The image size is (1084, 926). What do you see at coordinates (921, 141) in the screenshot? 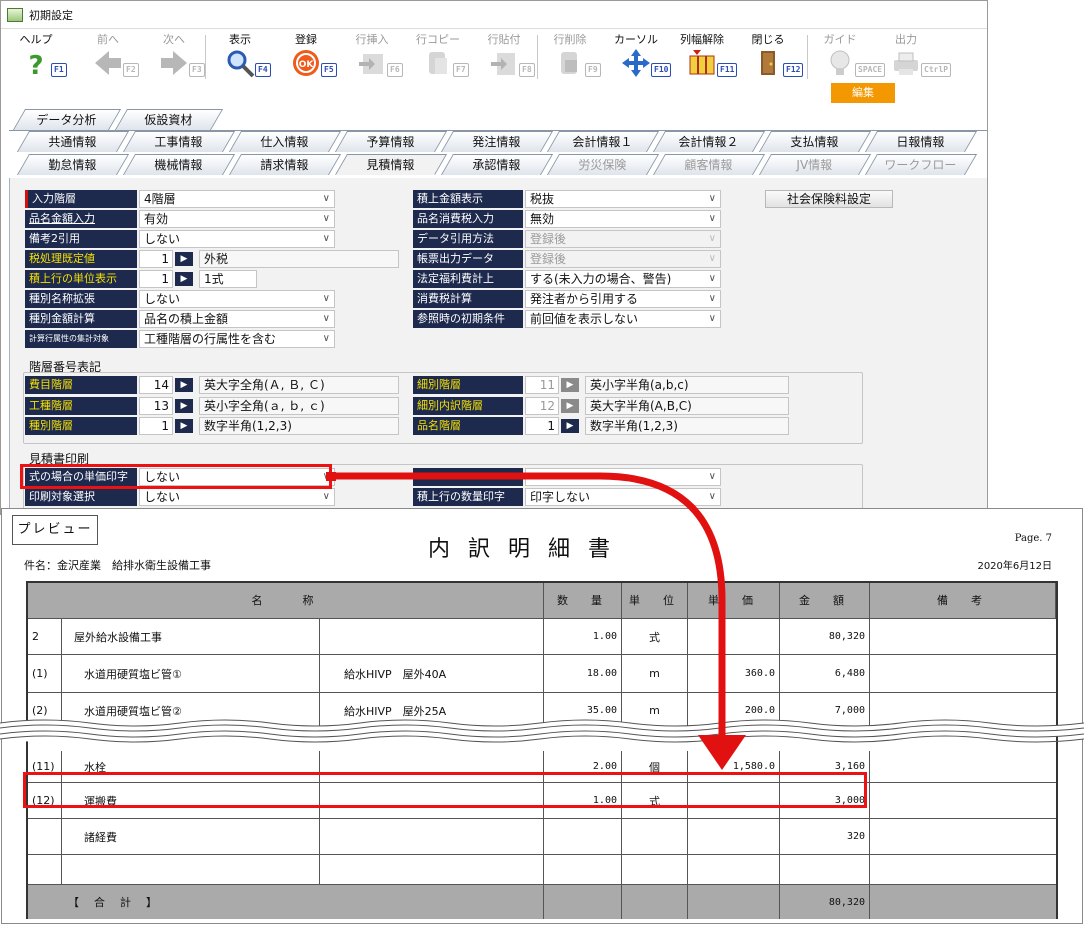
I see `tab-row2-9: 日報情報` at bounding box center [921, 141].